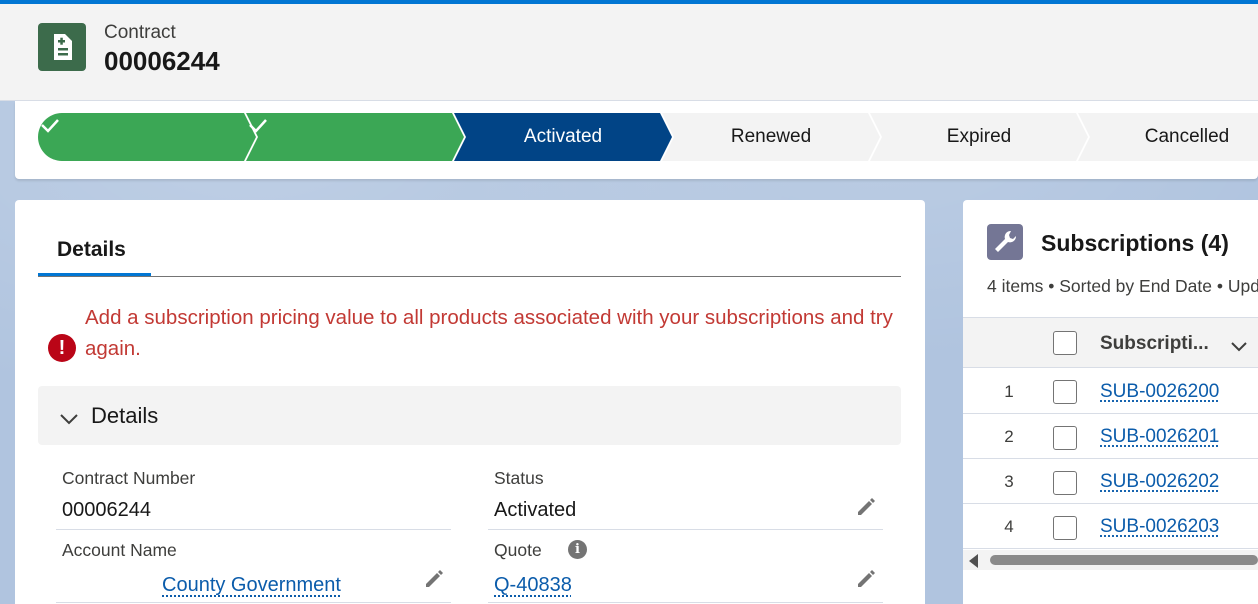 The height and width of the screenshot is (604, 1258). What do you see at coordinates (1135, 243) in the screenshot?
I see `subscriptions-title: Subscriptions (4)` at bounding box center [1135, 243].